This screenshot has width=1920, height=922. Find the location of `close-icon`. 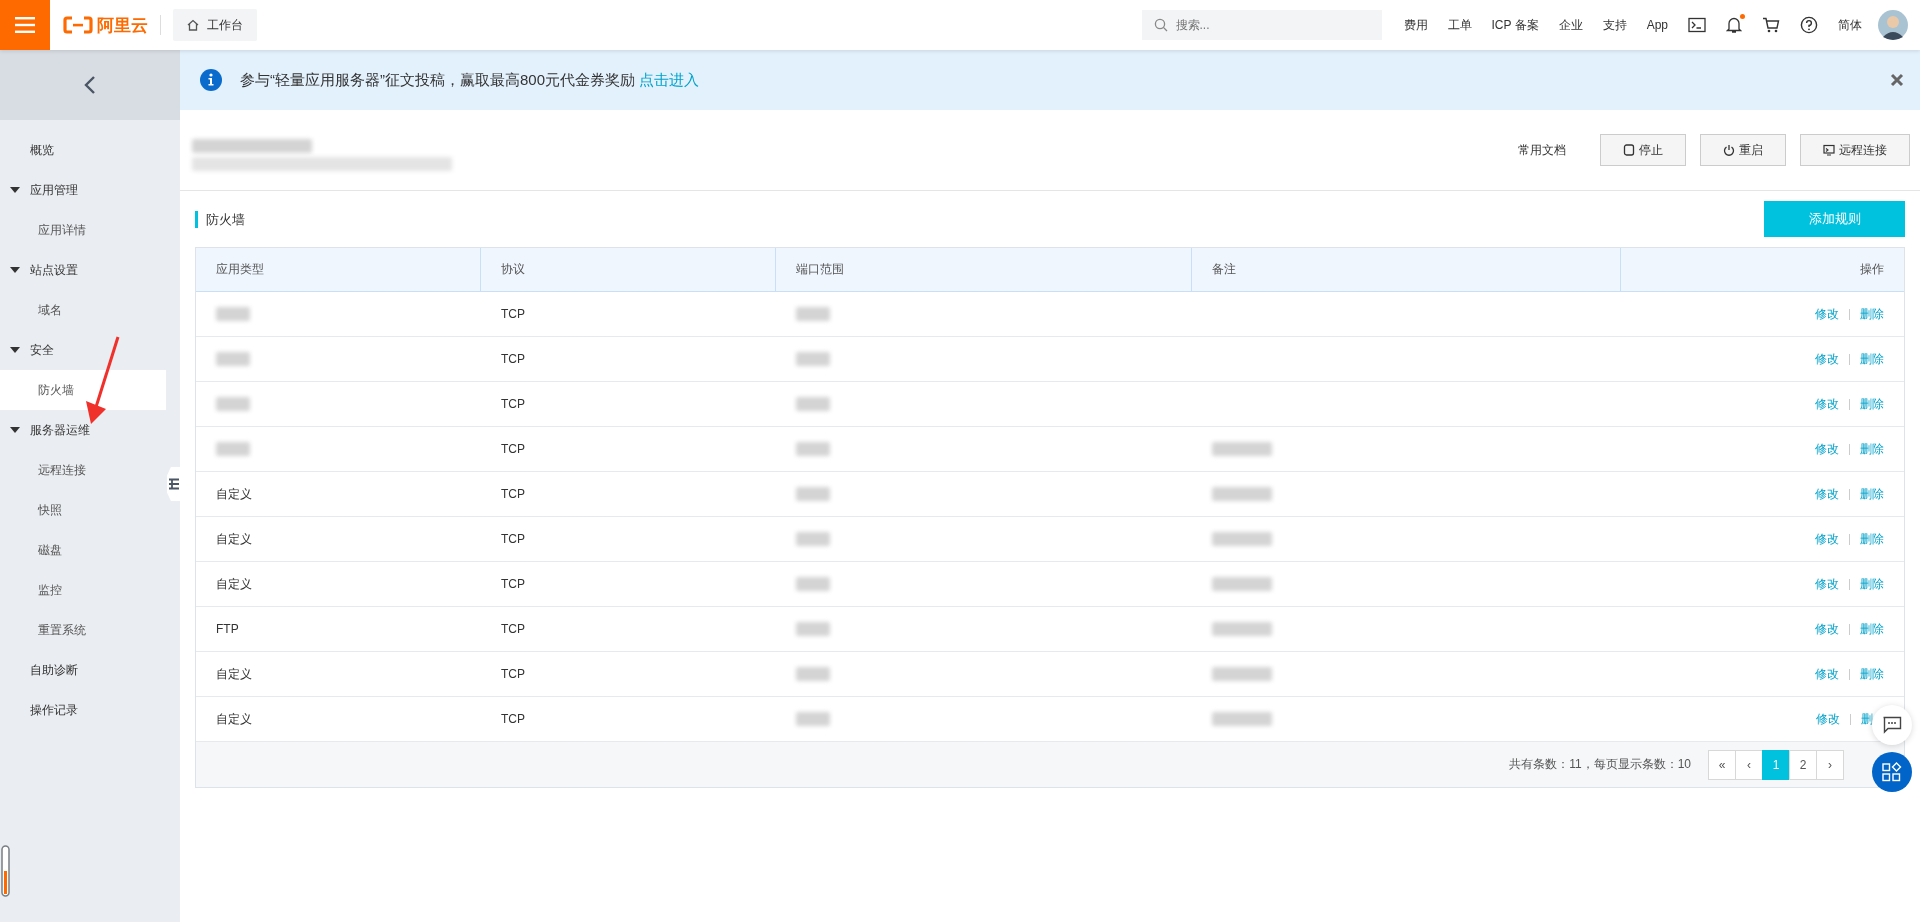

close-icon is located at coordinates (1897, 80).